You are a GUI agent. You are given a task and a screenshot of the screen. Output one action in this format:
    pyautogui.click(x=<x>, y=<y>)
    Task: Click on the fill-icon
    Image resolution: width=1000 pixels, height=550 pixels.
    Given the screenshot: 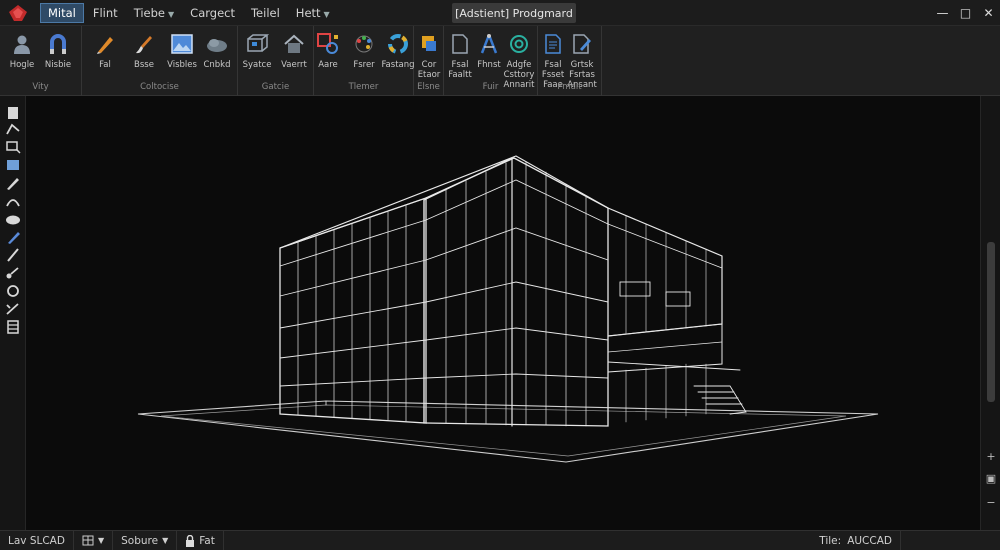 What is the action you would take?
    pyautogui.click(x=429, y=44)
    